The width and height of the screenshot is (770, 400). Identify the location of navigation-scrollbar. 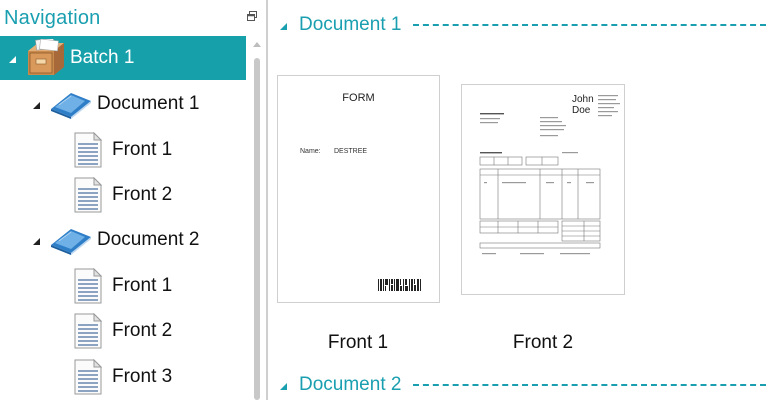
(257, 219).